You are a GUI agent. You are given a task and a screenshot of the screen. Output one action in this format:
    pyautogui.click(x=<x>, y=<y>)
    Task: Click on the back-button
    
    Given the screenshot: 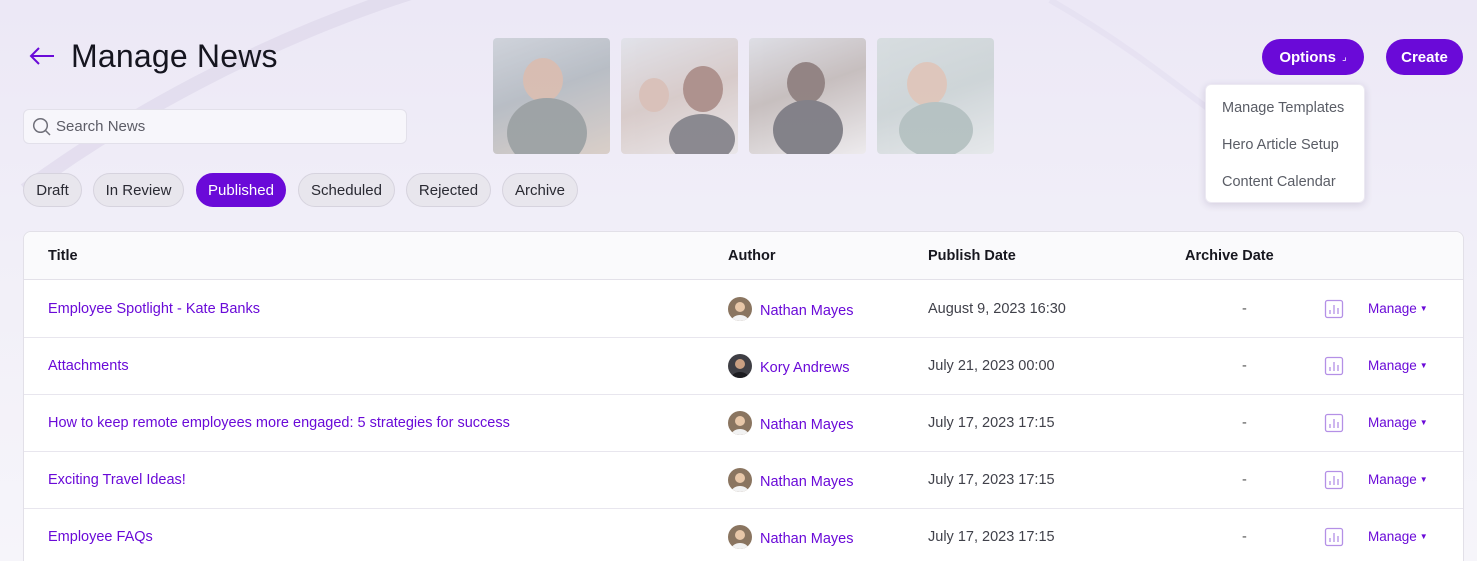 What is the action you would take?
    pyautogui.click(x=43, y=56)
    